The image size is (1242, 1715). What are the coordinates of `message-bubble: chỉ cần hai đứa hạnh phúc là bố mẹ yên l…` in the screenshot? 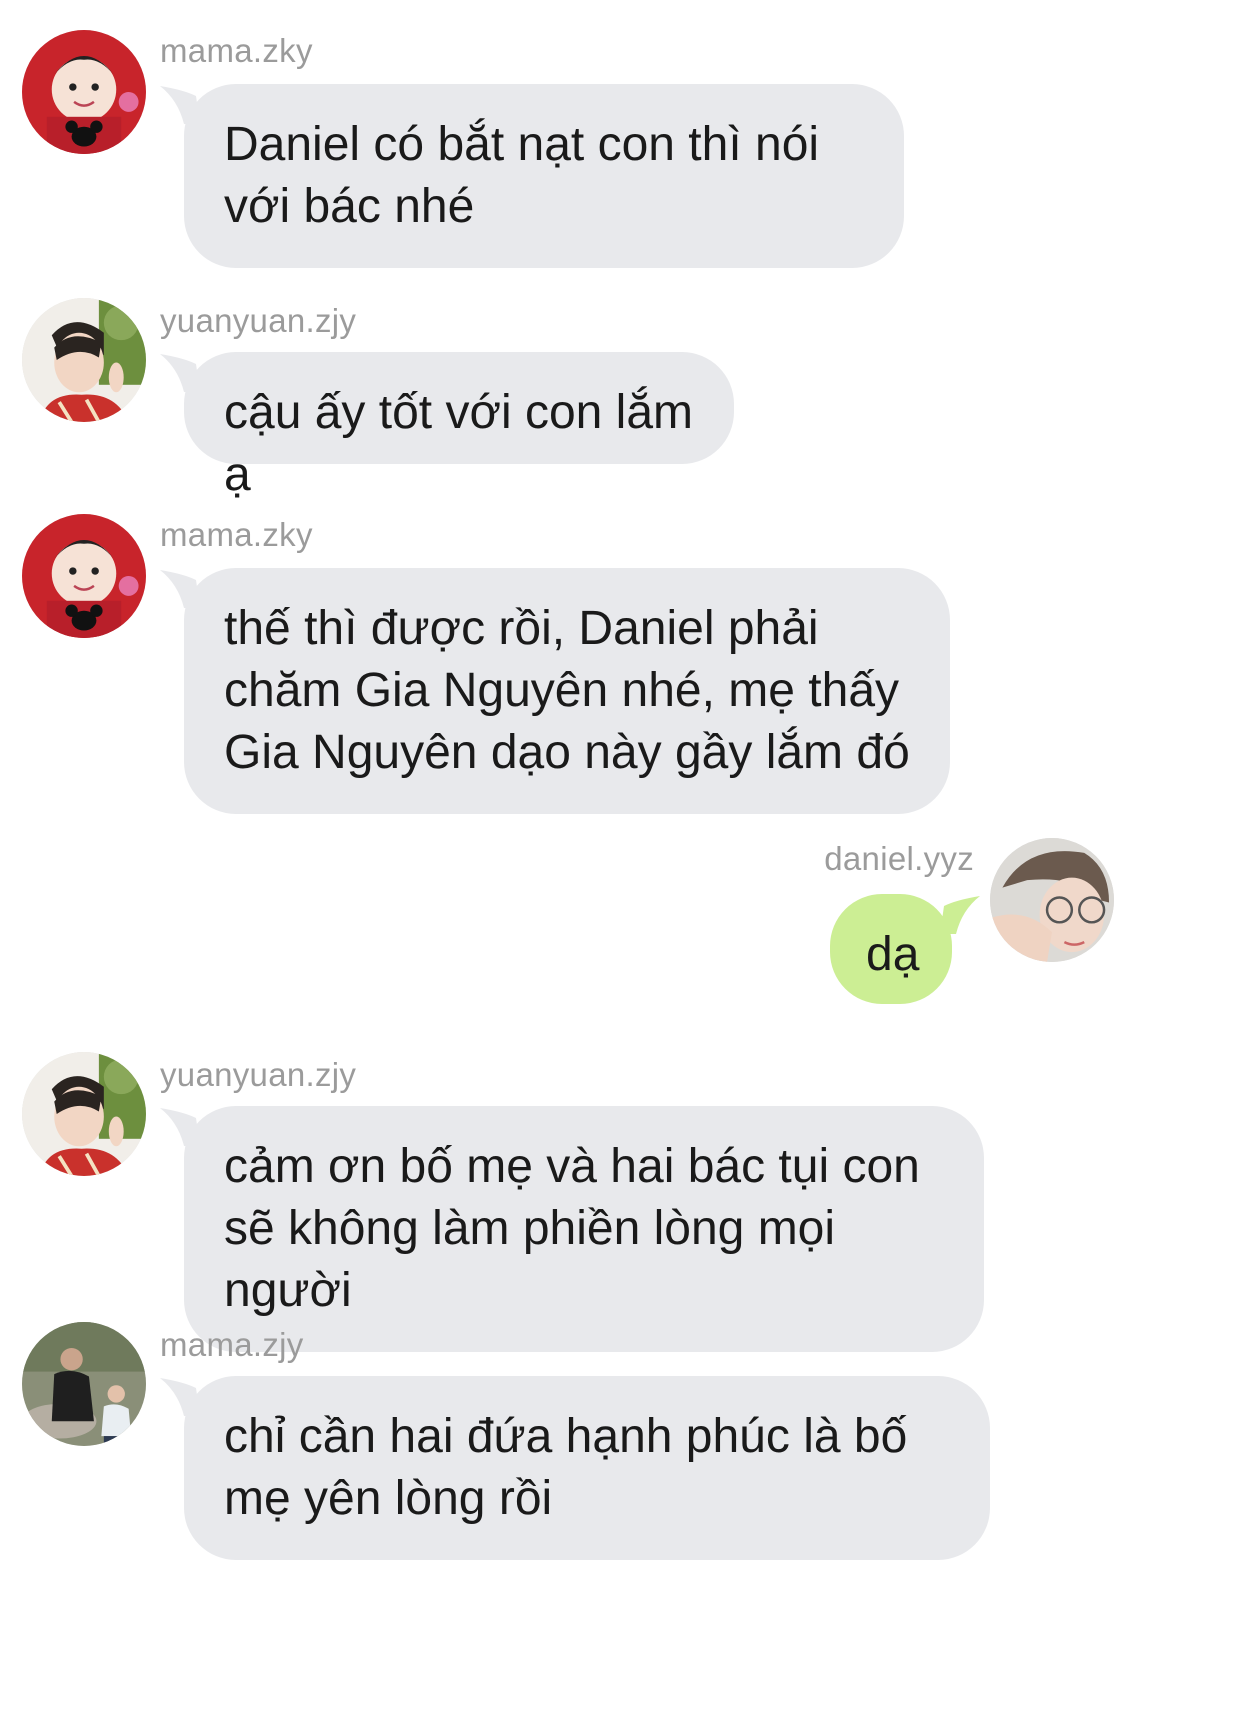 It's located at (587, 1468).